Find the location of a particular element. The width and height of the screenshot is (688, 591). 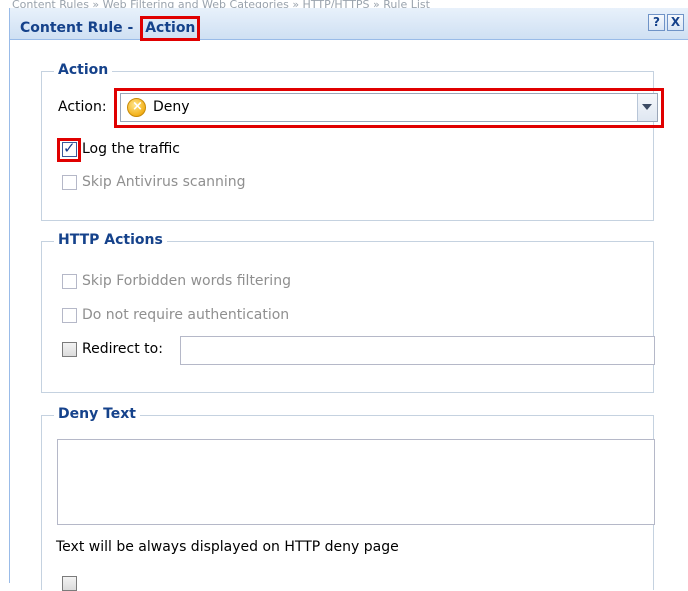

chevron-down-icon is located at coordinates (647, 107).